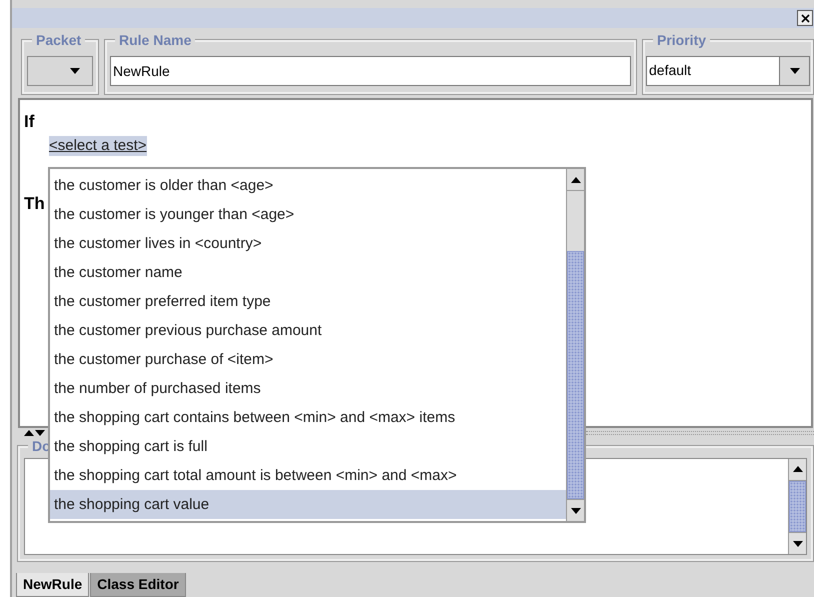 The width and height of the screenshot is (814, 597). What do you see at coordinates (308, 504) in the screenshot?
I see `list-item: the shopping cart value` at bounding box center [308, 504].